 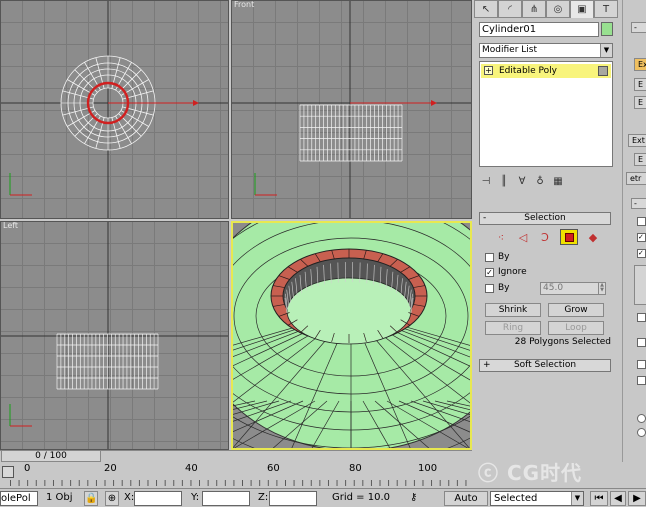 I want to click on expand-icon: +, so click(x=488, y=70).